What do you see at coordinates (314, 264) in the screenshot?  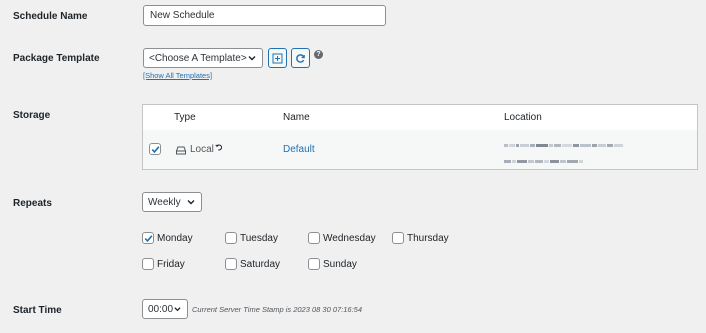 I see `sunday-checkbox` at bounding box center [314, 264].